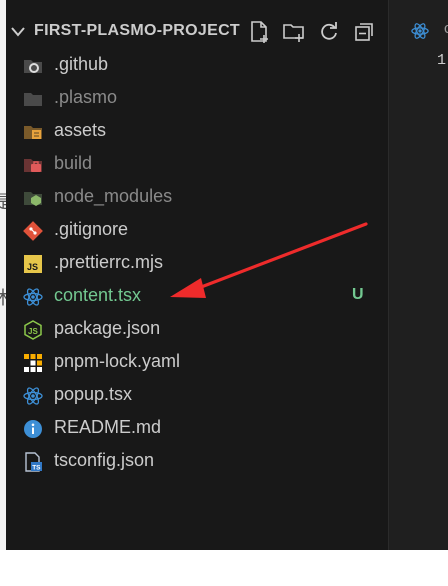  Describe the element at coordinates (358, 294) in the screenshot. I see `git-status-badge: U` at that location.